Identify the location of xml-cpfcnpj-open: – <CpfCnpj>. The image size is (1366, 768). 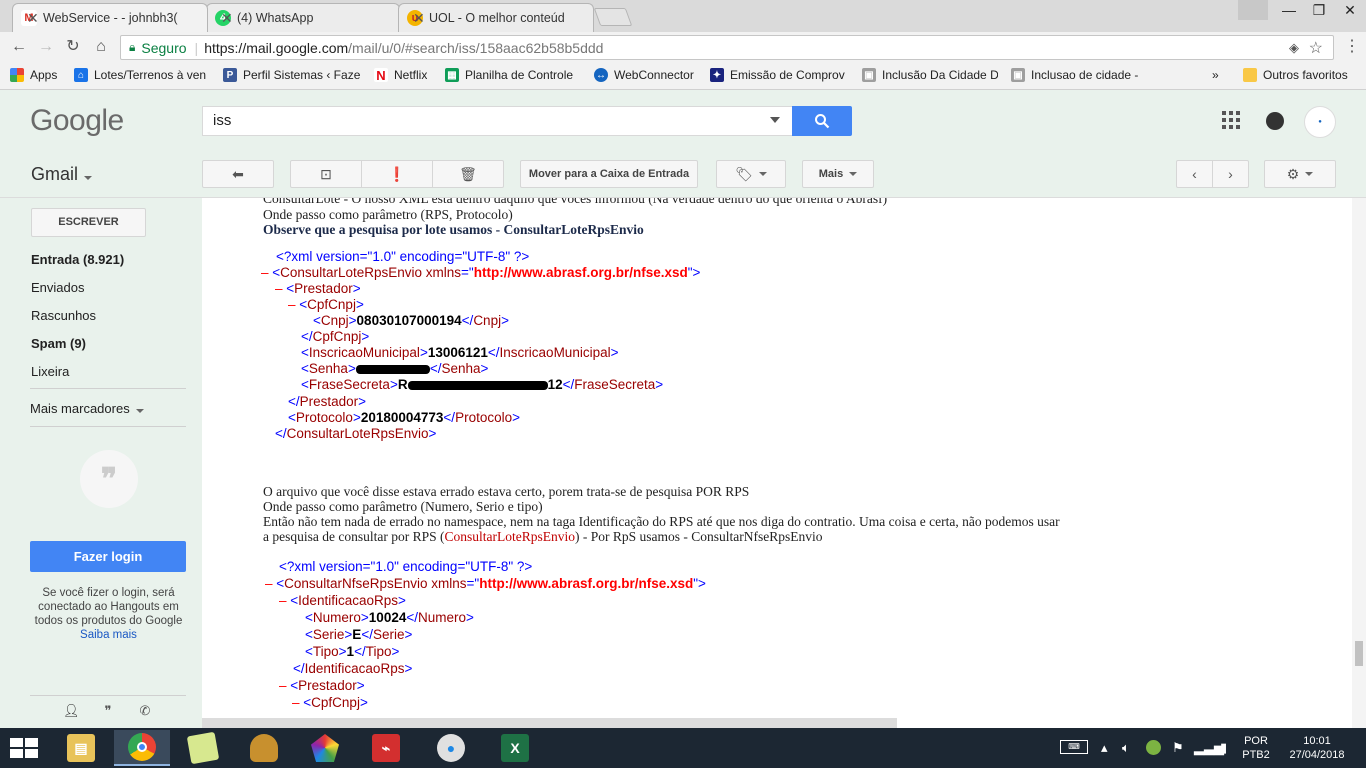
(330, 702).